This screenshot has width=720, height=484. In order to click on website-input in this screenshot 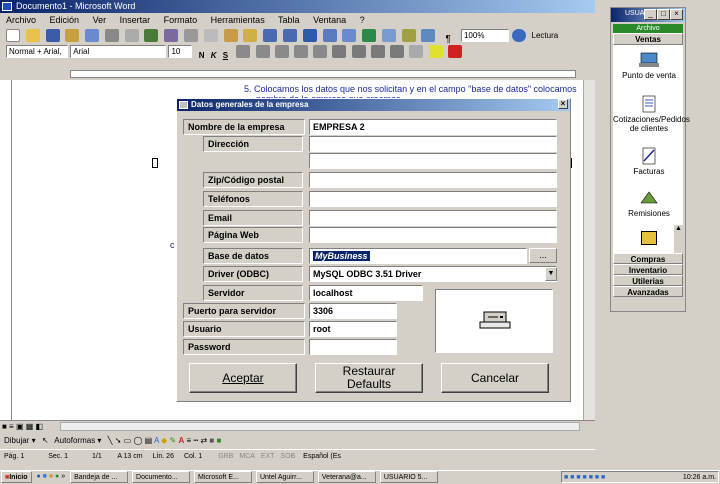, I will do `click(433, 235)`.